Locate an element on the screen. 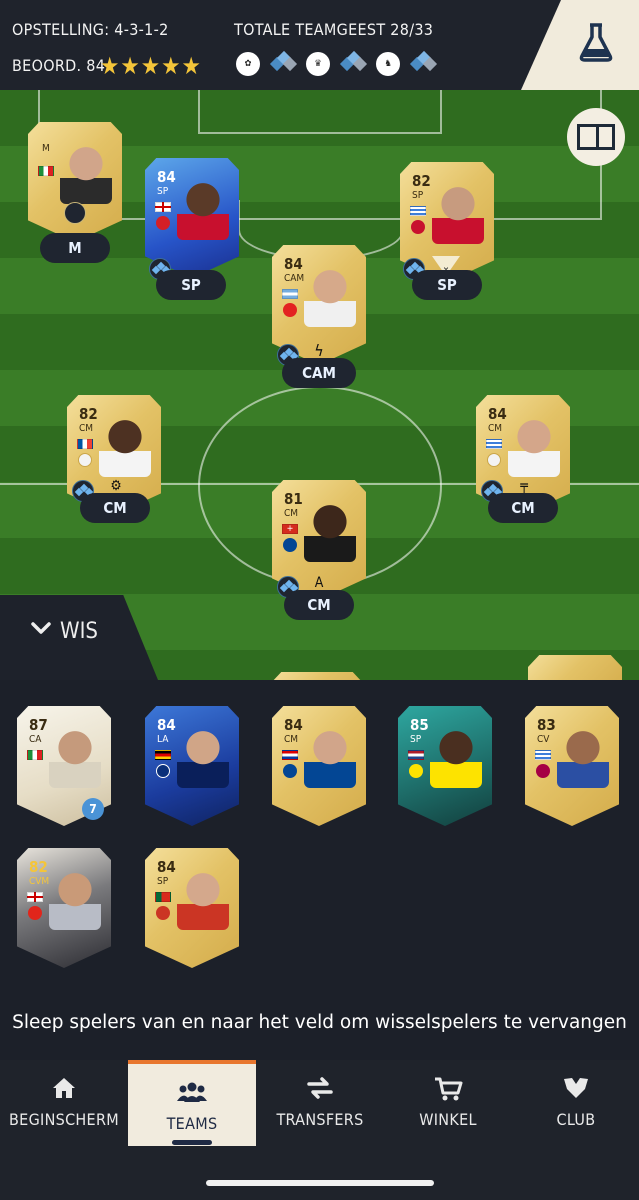 The height and width of the screenshot is (1200, 639). cart-icon is located at coordinates (449, 1089).